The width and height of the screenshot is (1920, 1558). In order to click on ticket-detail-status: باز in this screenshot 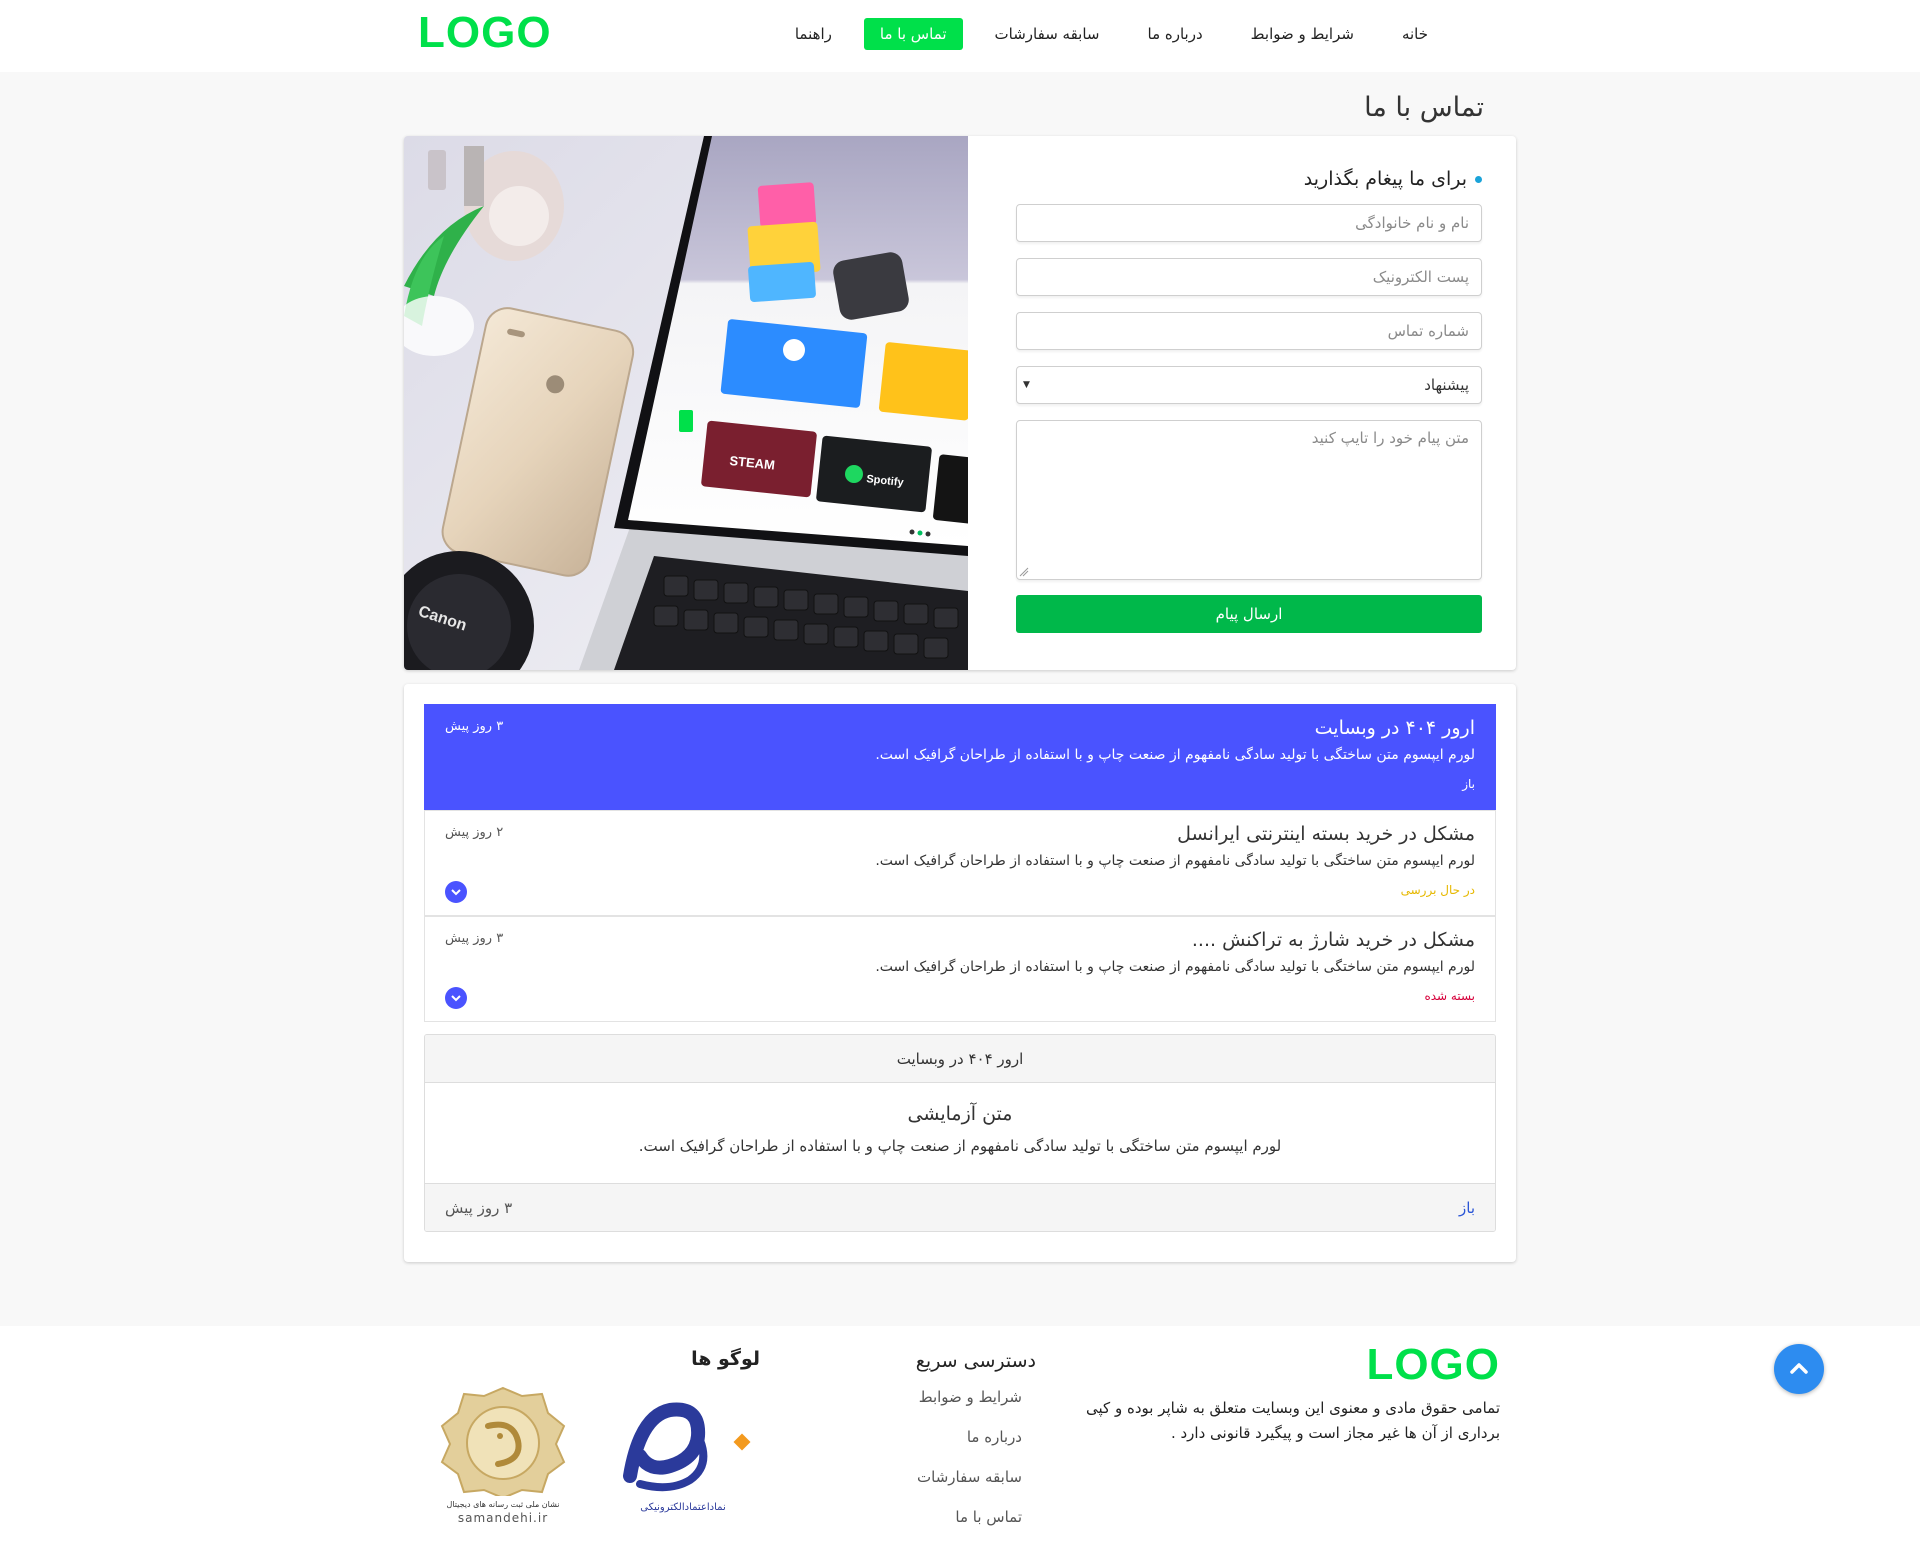, I will do `click(1467, 1208)`.